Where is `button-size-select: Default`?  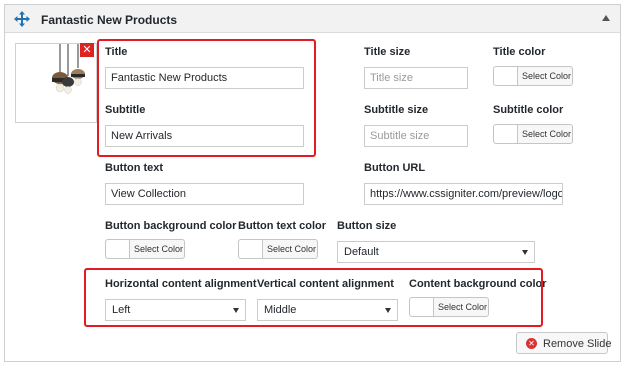
button-size-select: Default is located at coordinates (436, 252).